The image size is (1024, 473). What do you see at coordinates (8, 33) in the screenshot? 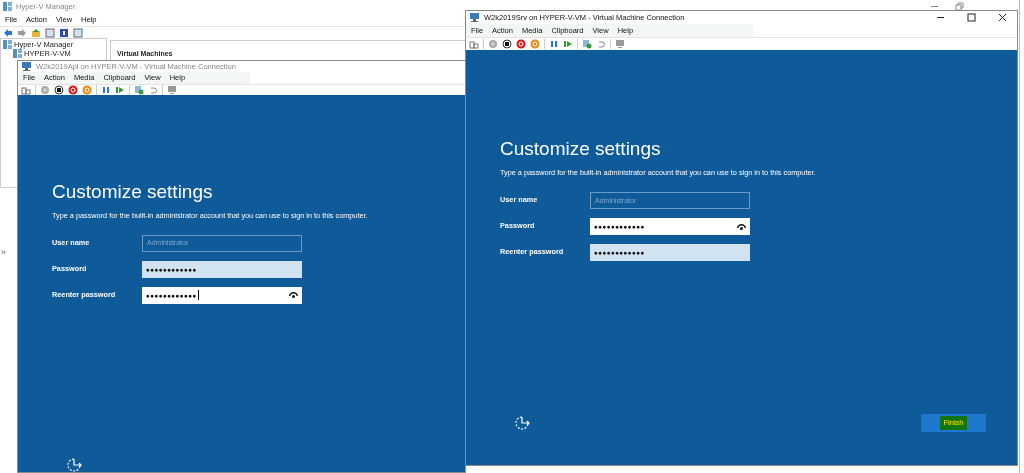
I see `back-icon` at bounding box center [8, 33].